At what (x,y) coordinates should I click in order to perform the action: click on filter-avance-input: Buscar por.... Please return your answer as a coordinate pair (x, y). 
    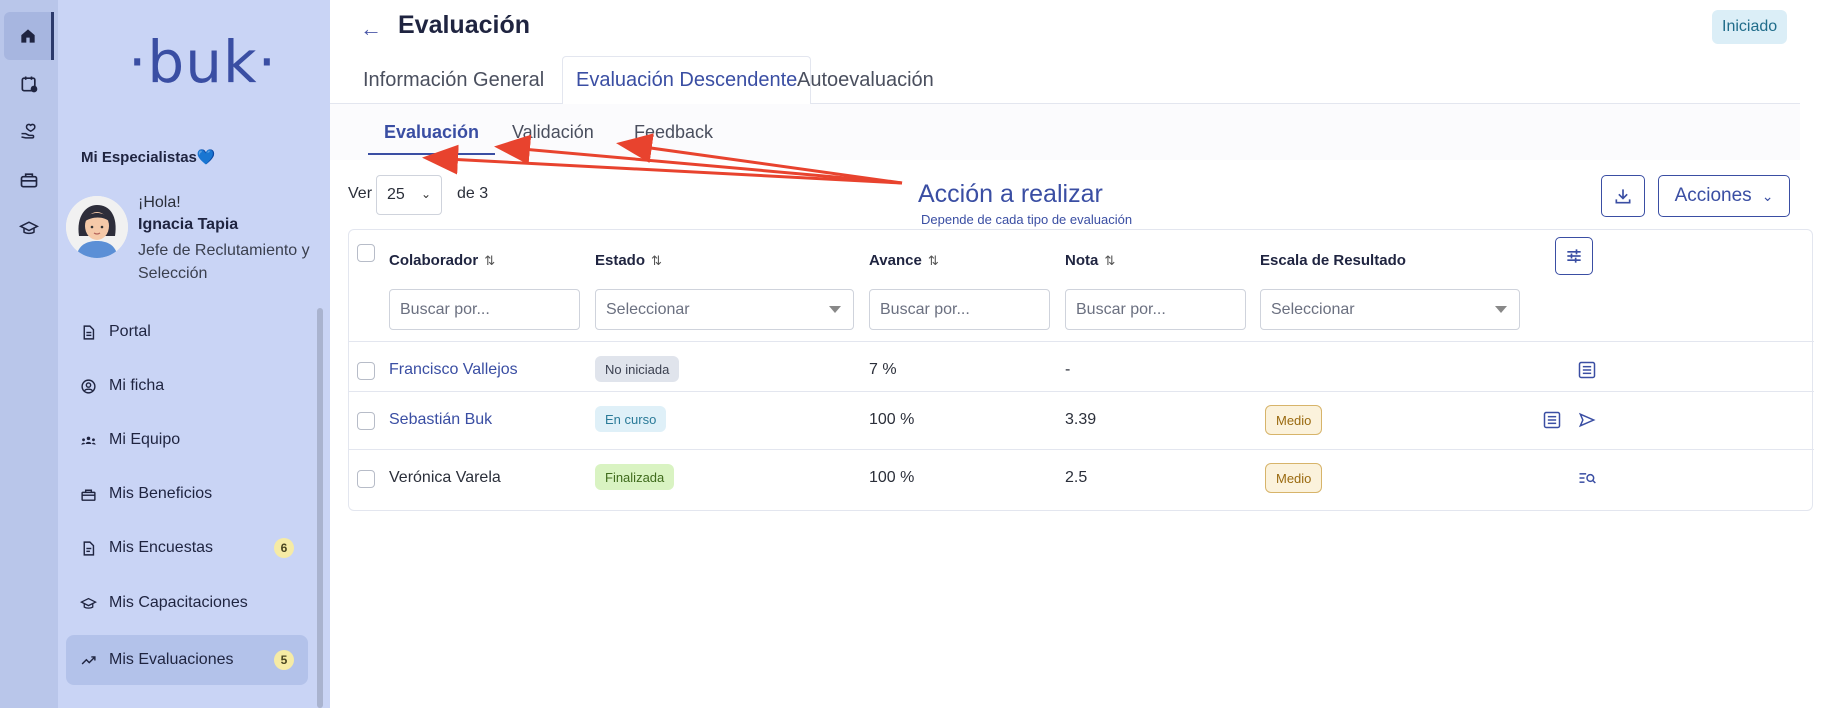
    Looking at the image, I should click on (959, 309).